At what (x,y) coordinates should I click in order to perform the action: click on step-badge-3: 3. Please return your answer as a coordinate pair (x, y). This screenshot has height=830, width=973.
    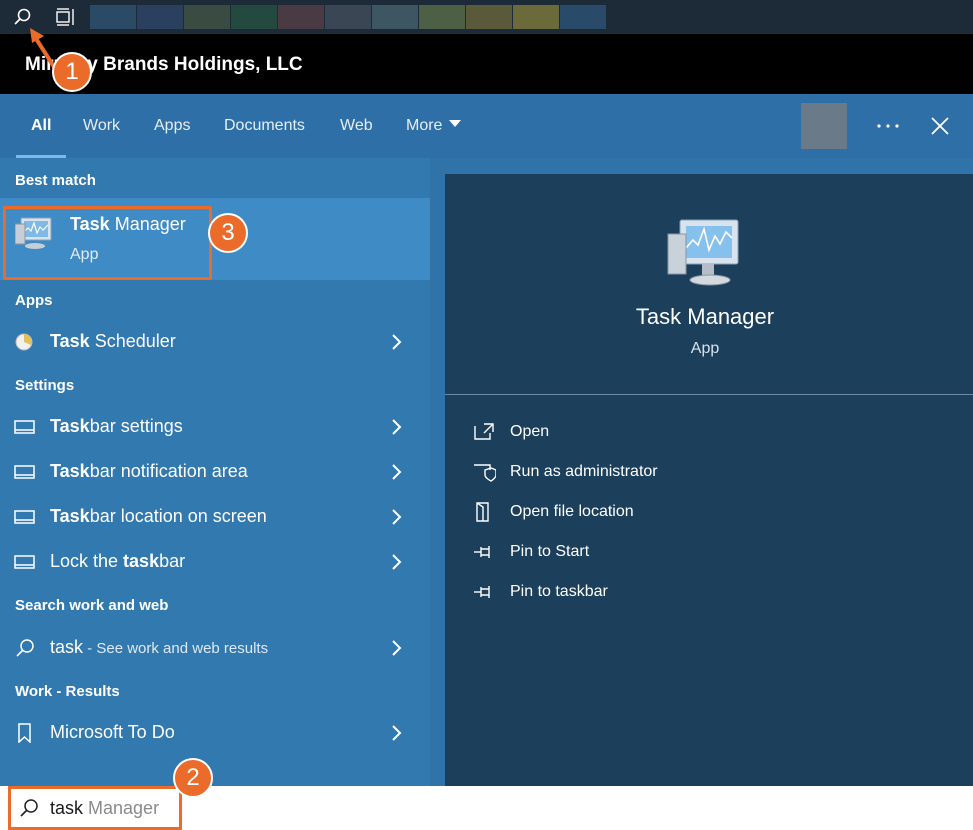
    Looking at the image, I should click on (228, 233).